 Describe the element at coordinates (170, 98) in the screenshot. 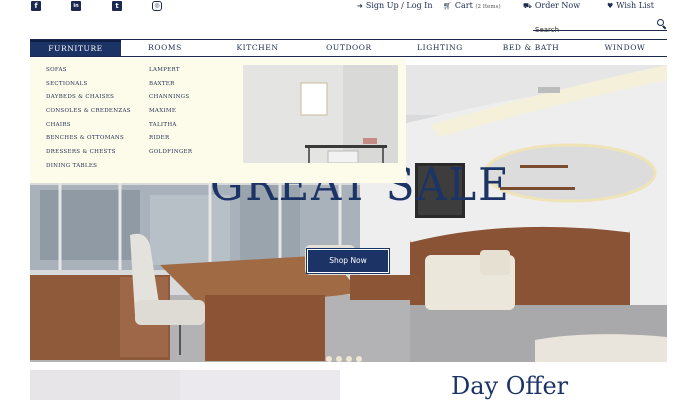

I see `menu-item-channings: Channings` at that location.